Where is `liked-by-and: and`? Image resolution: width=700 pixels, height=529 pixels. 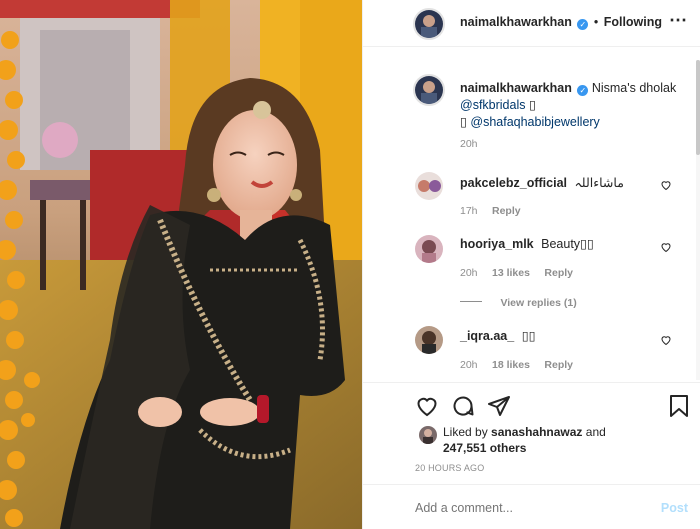 liked-by-and: and is located at coordinates (595, 432).